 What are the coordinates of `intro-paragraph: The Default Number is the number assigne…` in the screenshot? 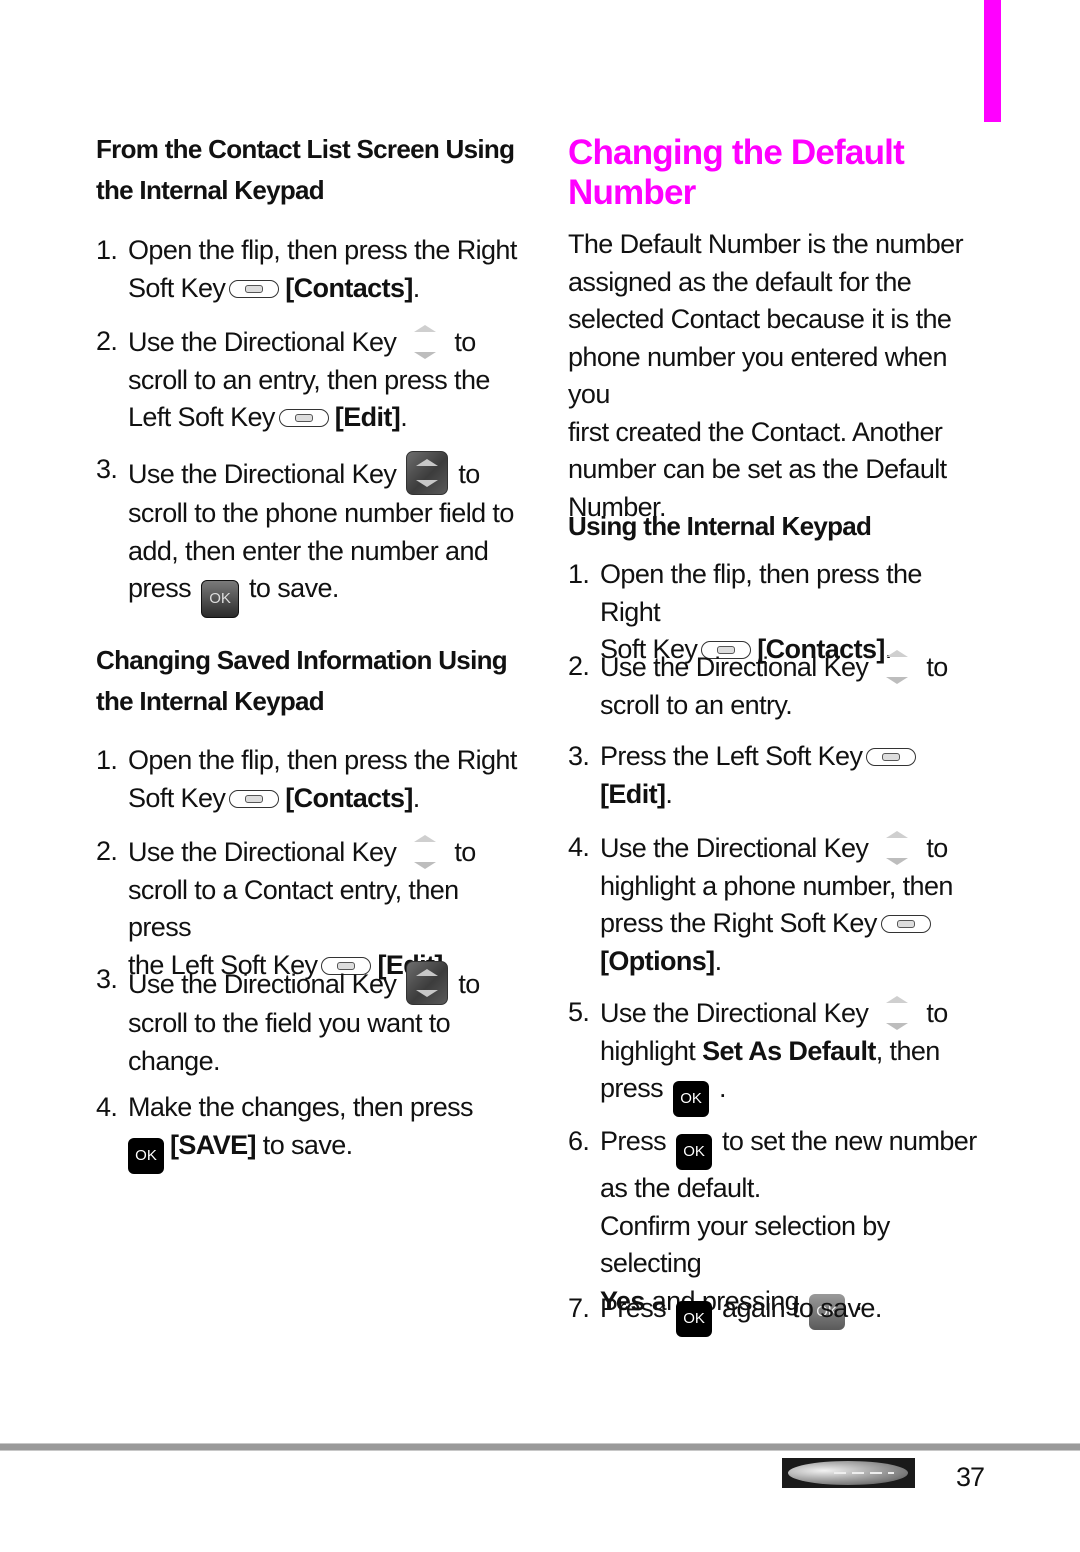 It's located at (766, 375).